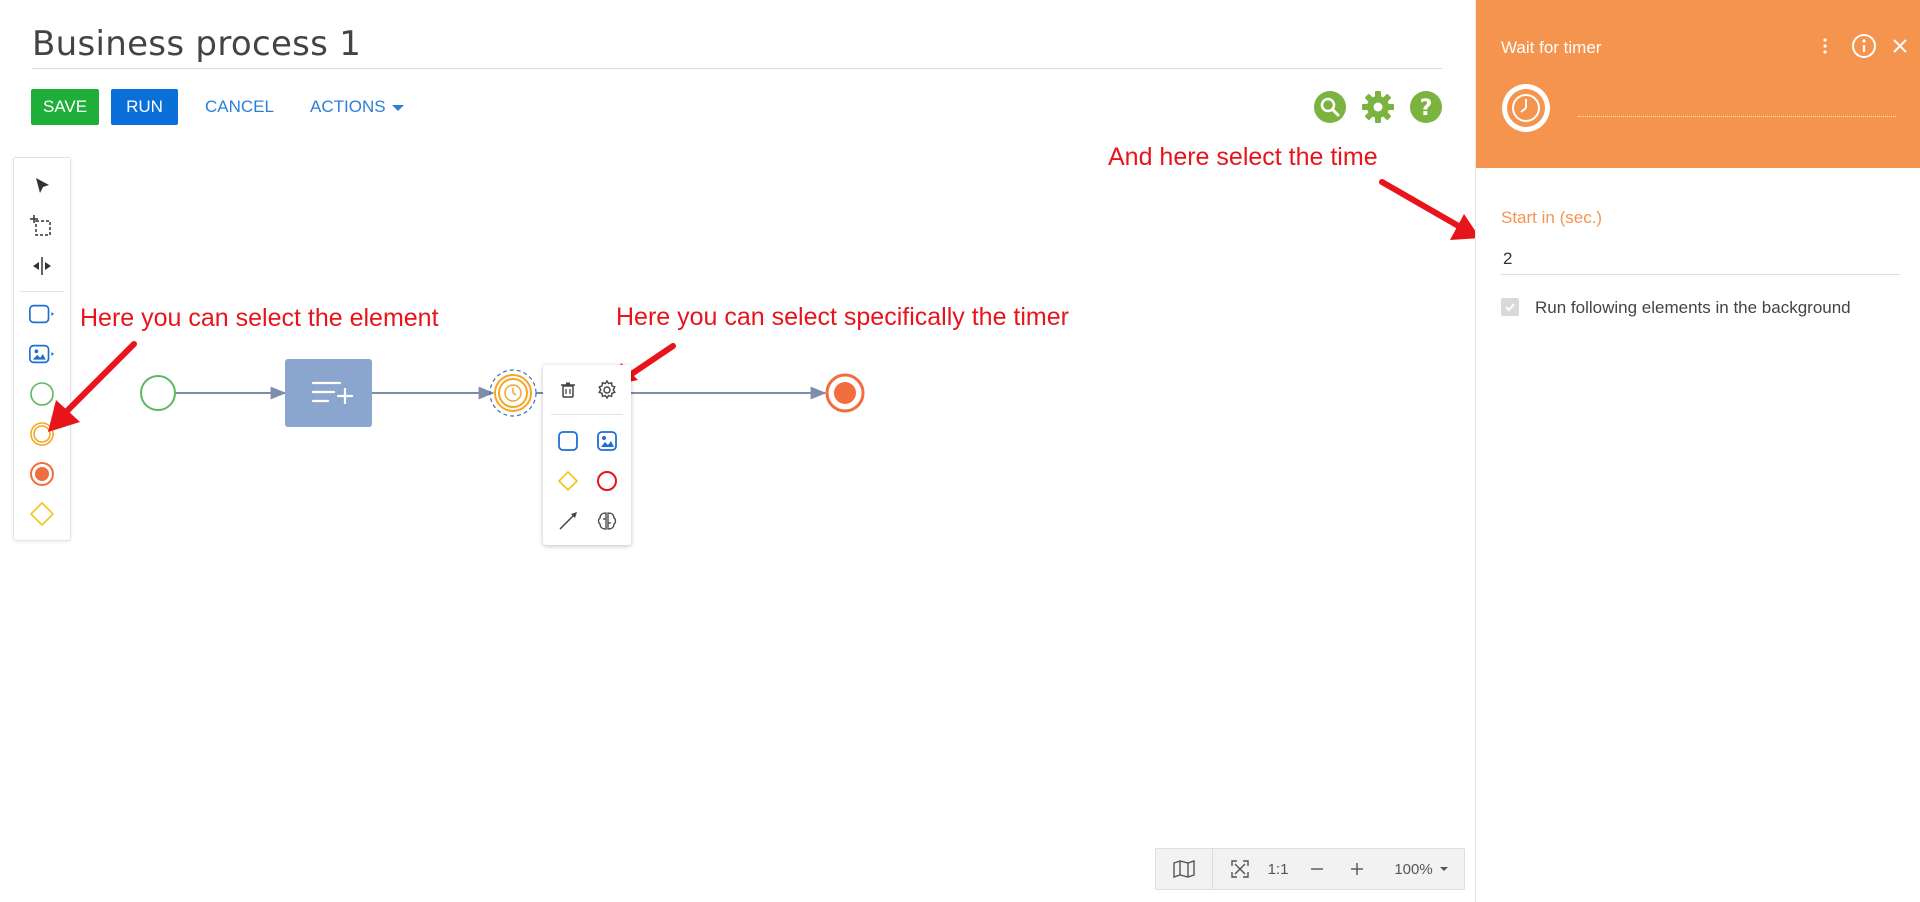  Describe the element at coordinates (1864, 46) in the screenshot. I see `info-icon` at that location.